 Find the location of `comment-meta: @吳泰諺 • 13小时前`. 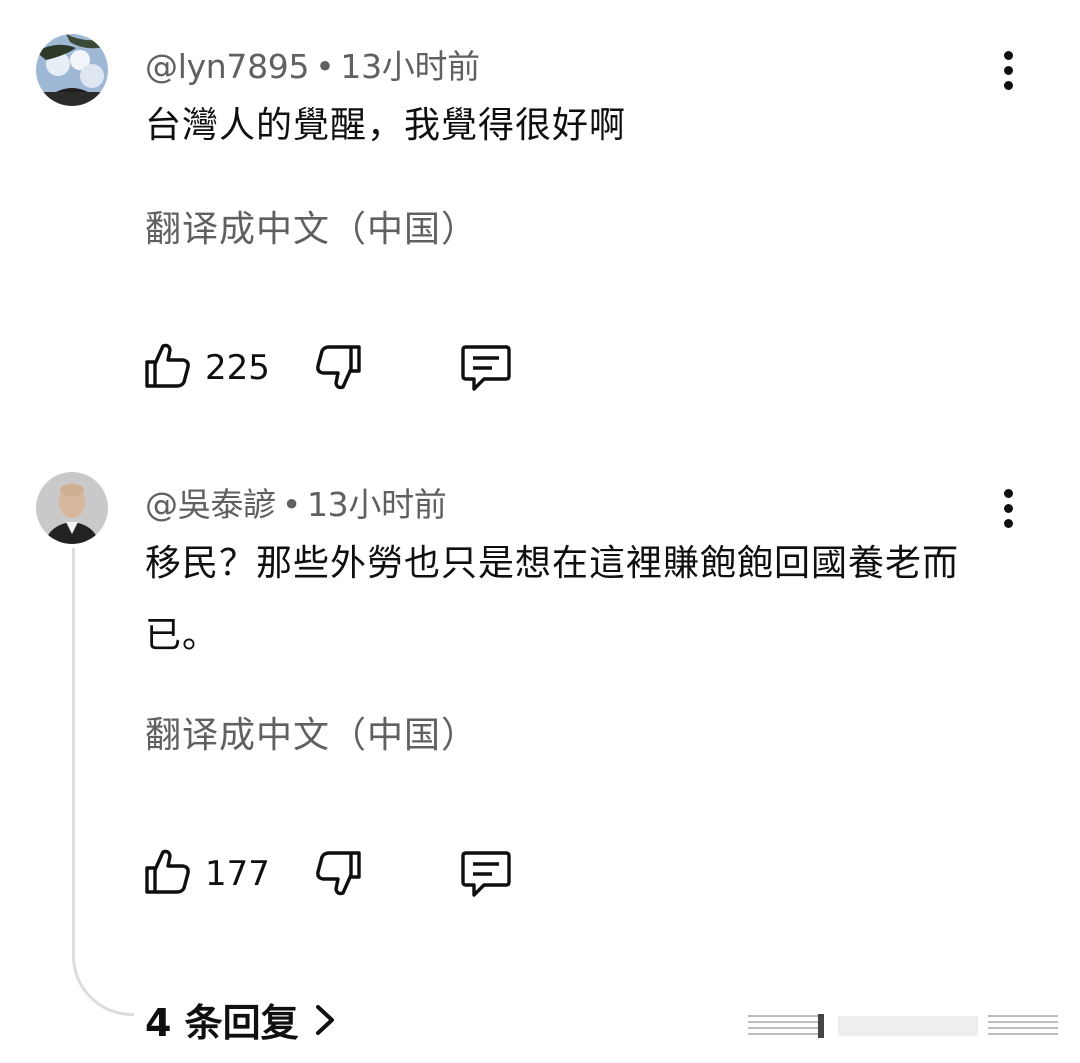

comment-meta: @吳泰諺 • 13小时前 is located at coordinates (296, 502).